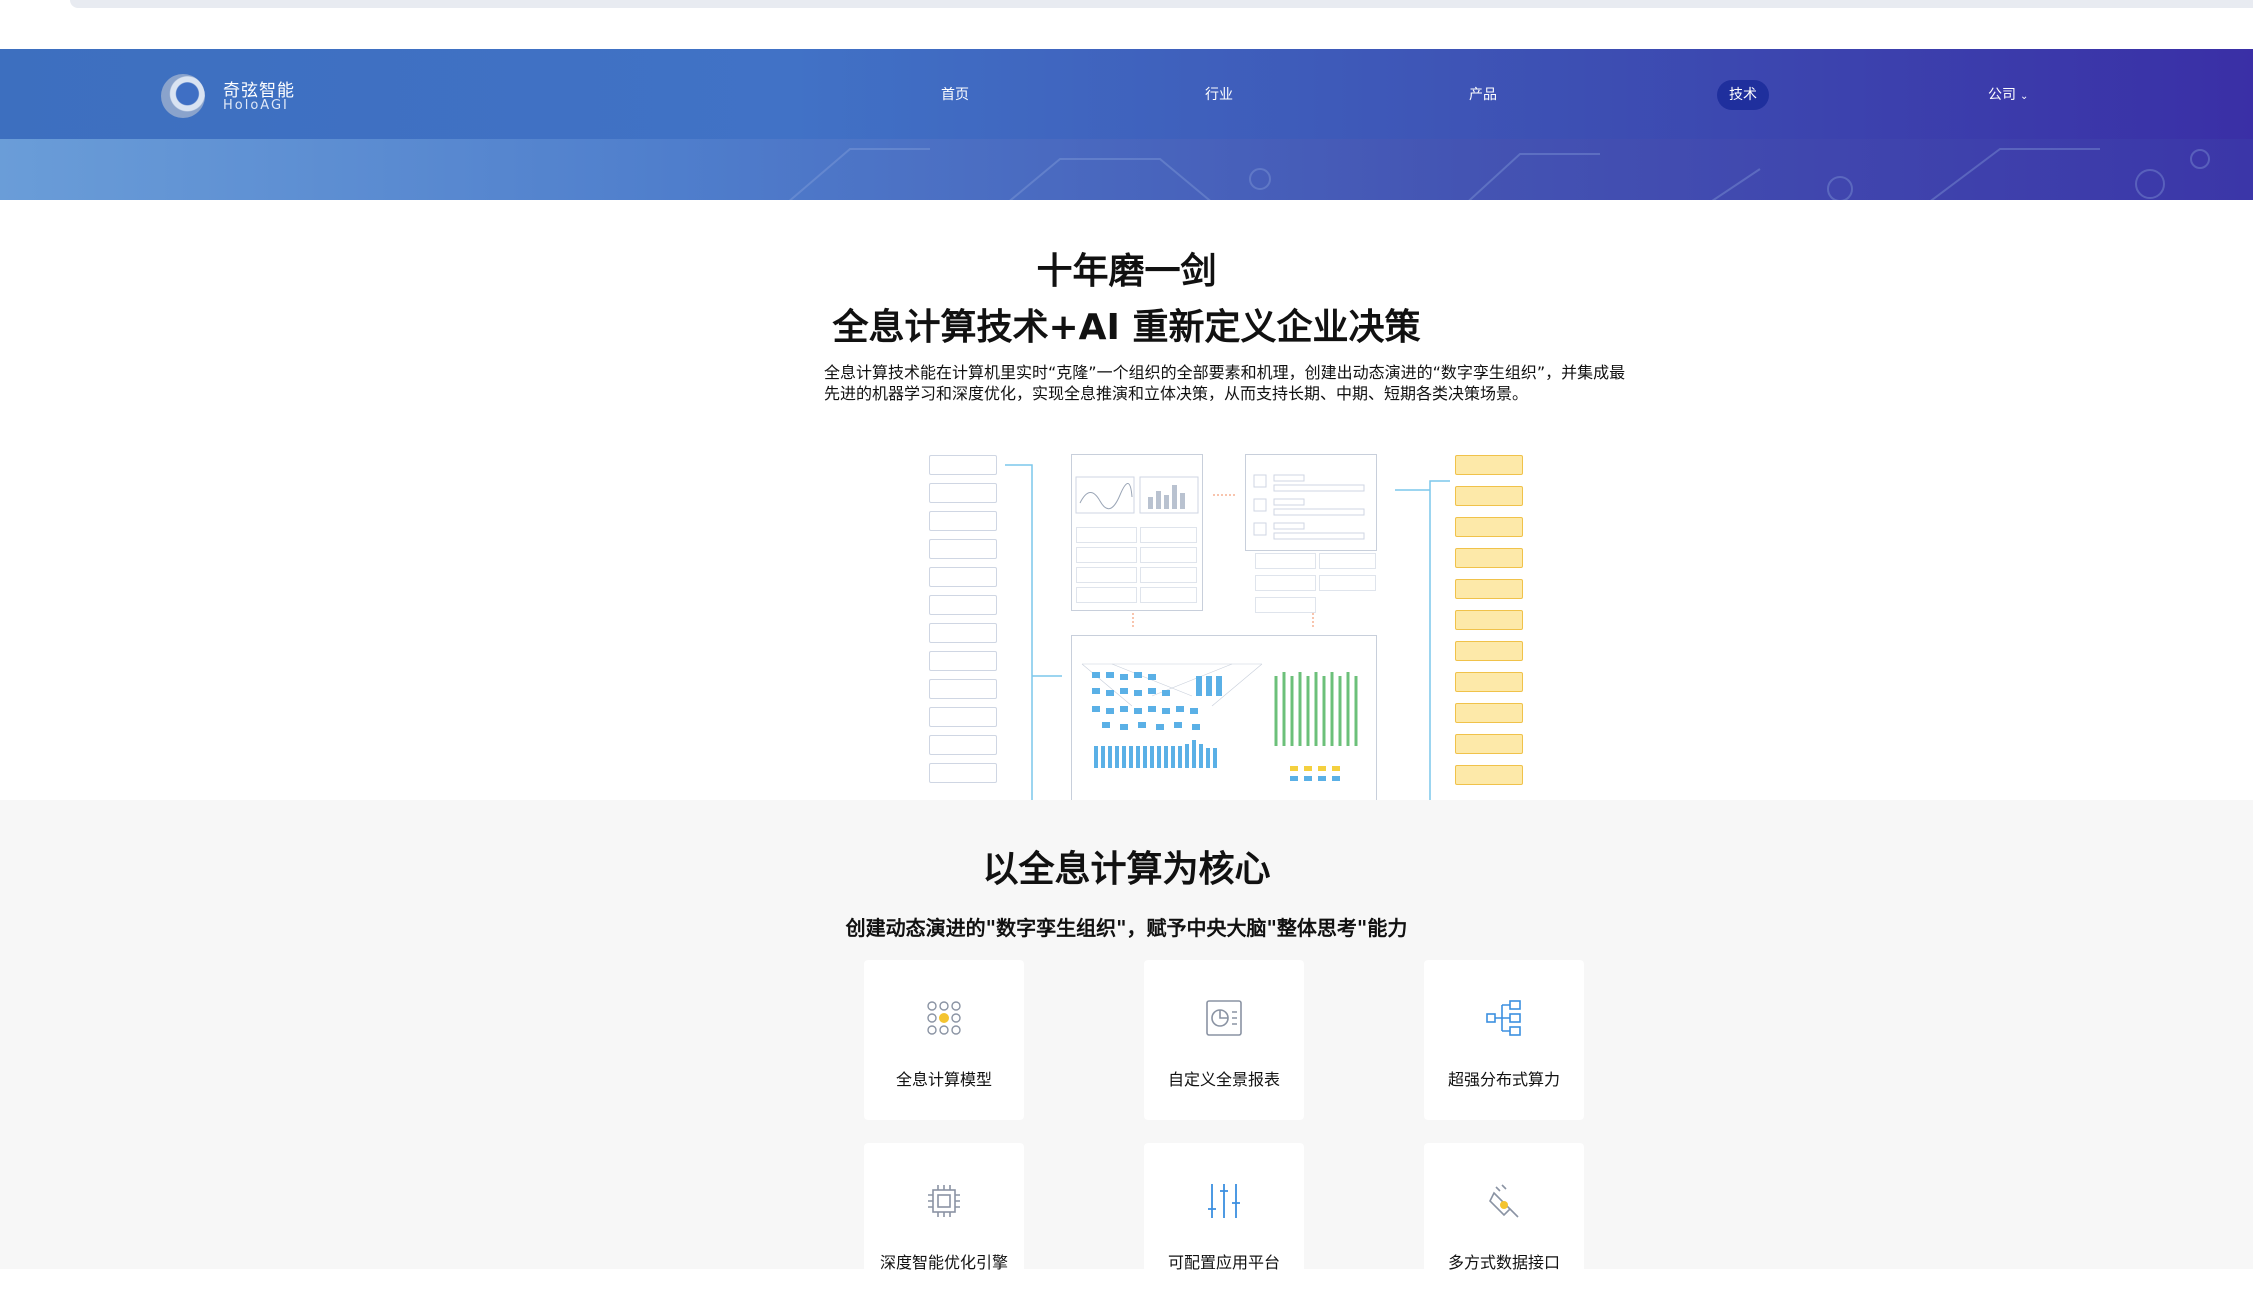 Image resolution: width=2253 pixels, height=1303 pixels. Describe the element at coordinates (1137, 495) in the screenshot. I see `diagram-mini-charts` at that location.